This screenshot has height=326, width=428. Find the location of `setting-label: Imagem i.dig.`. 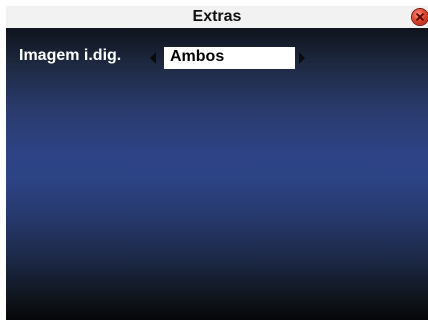

setting-label: Imagem i.dig. is located at coordinates (70, 55).